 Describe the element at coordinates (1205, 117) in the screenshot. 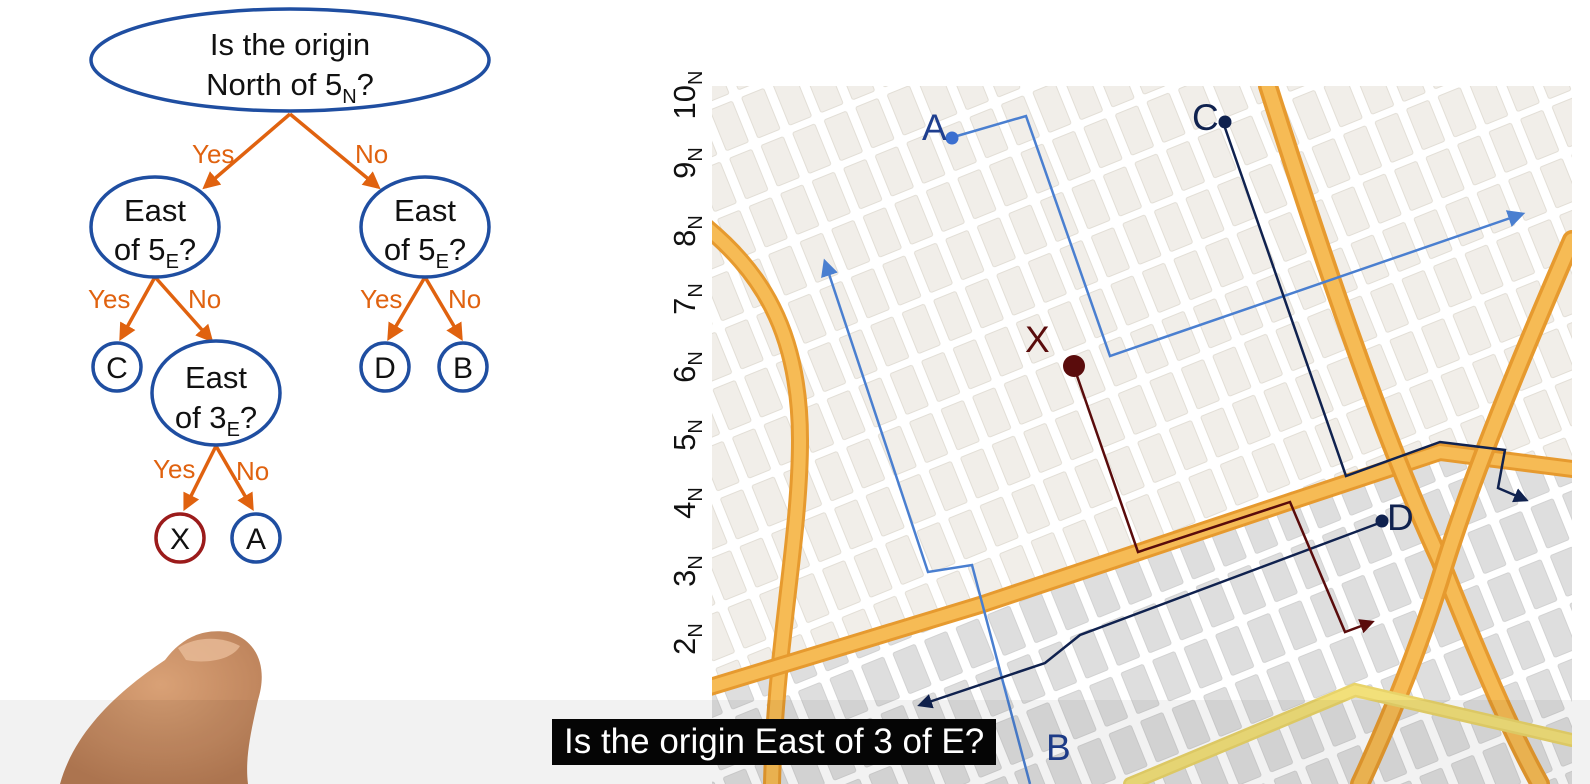

I see `point-label-c: C` at that location.